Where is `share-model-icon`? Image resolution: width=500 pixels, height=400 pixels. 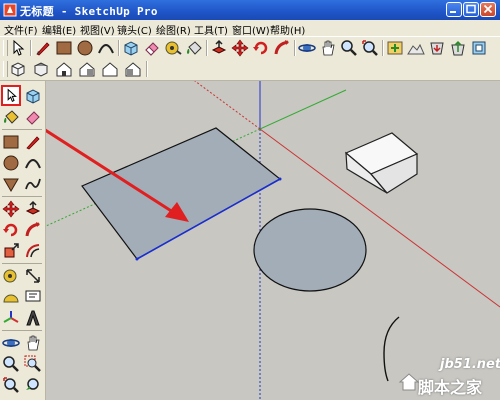
share-model-icon is located at coordinates (458, 48).